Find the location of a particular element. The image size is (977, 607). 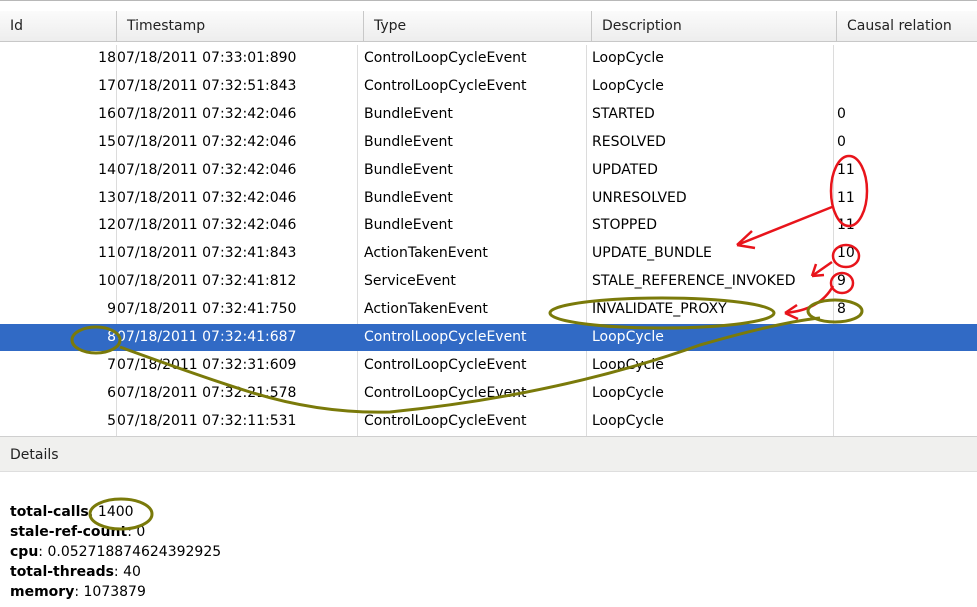

detail-key: memory is located at coordinates (42, 592).